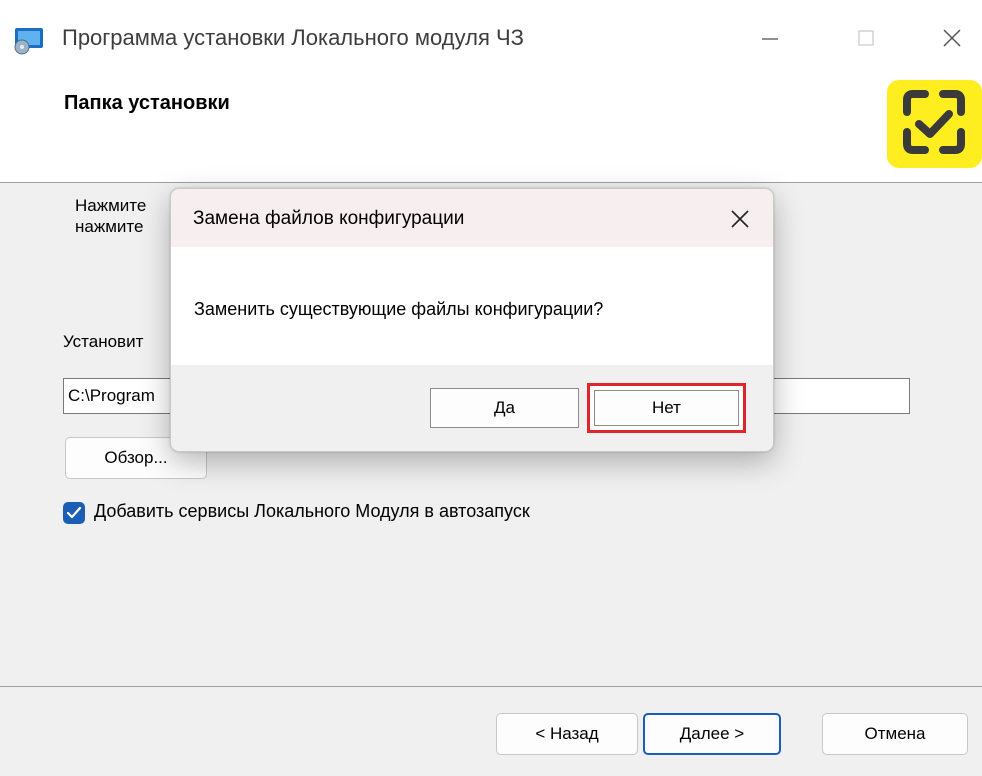 The image size is (982, 776). I want to click on close-icon, so click(953, 38).